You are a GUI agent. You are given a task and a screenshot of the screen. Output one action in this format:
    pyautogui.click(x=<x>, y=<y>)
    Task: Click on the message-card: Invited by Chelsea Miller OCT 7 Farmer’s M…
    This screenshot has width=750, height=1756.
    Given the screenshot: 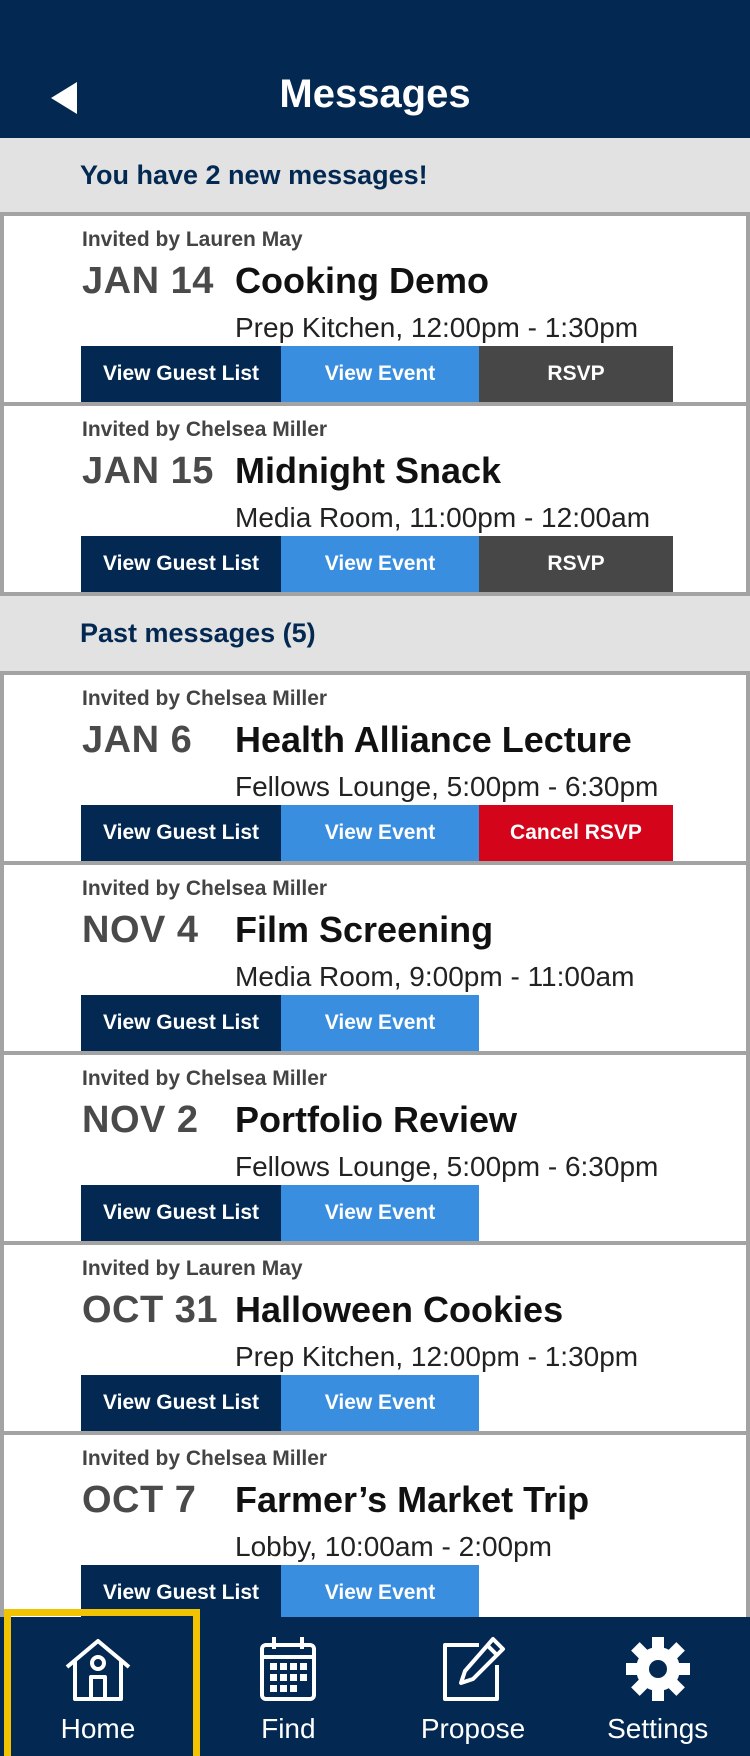 What is the action you would take?
    pyautogui.click(x=375, y=1526)
    